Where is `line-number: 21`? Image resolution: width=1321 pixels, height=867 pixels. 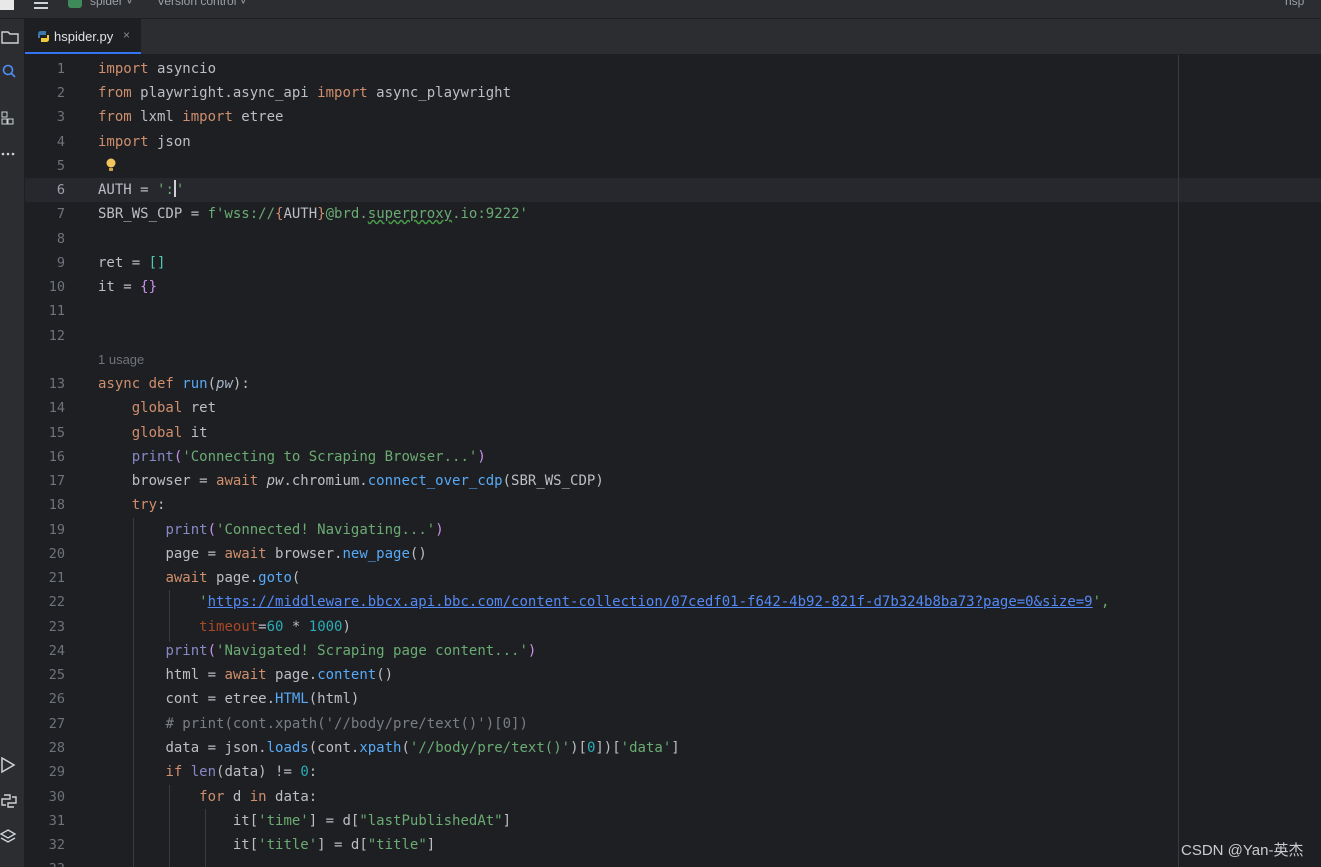 line-number: 21 is located at coordinates (56, 578).